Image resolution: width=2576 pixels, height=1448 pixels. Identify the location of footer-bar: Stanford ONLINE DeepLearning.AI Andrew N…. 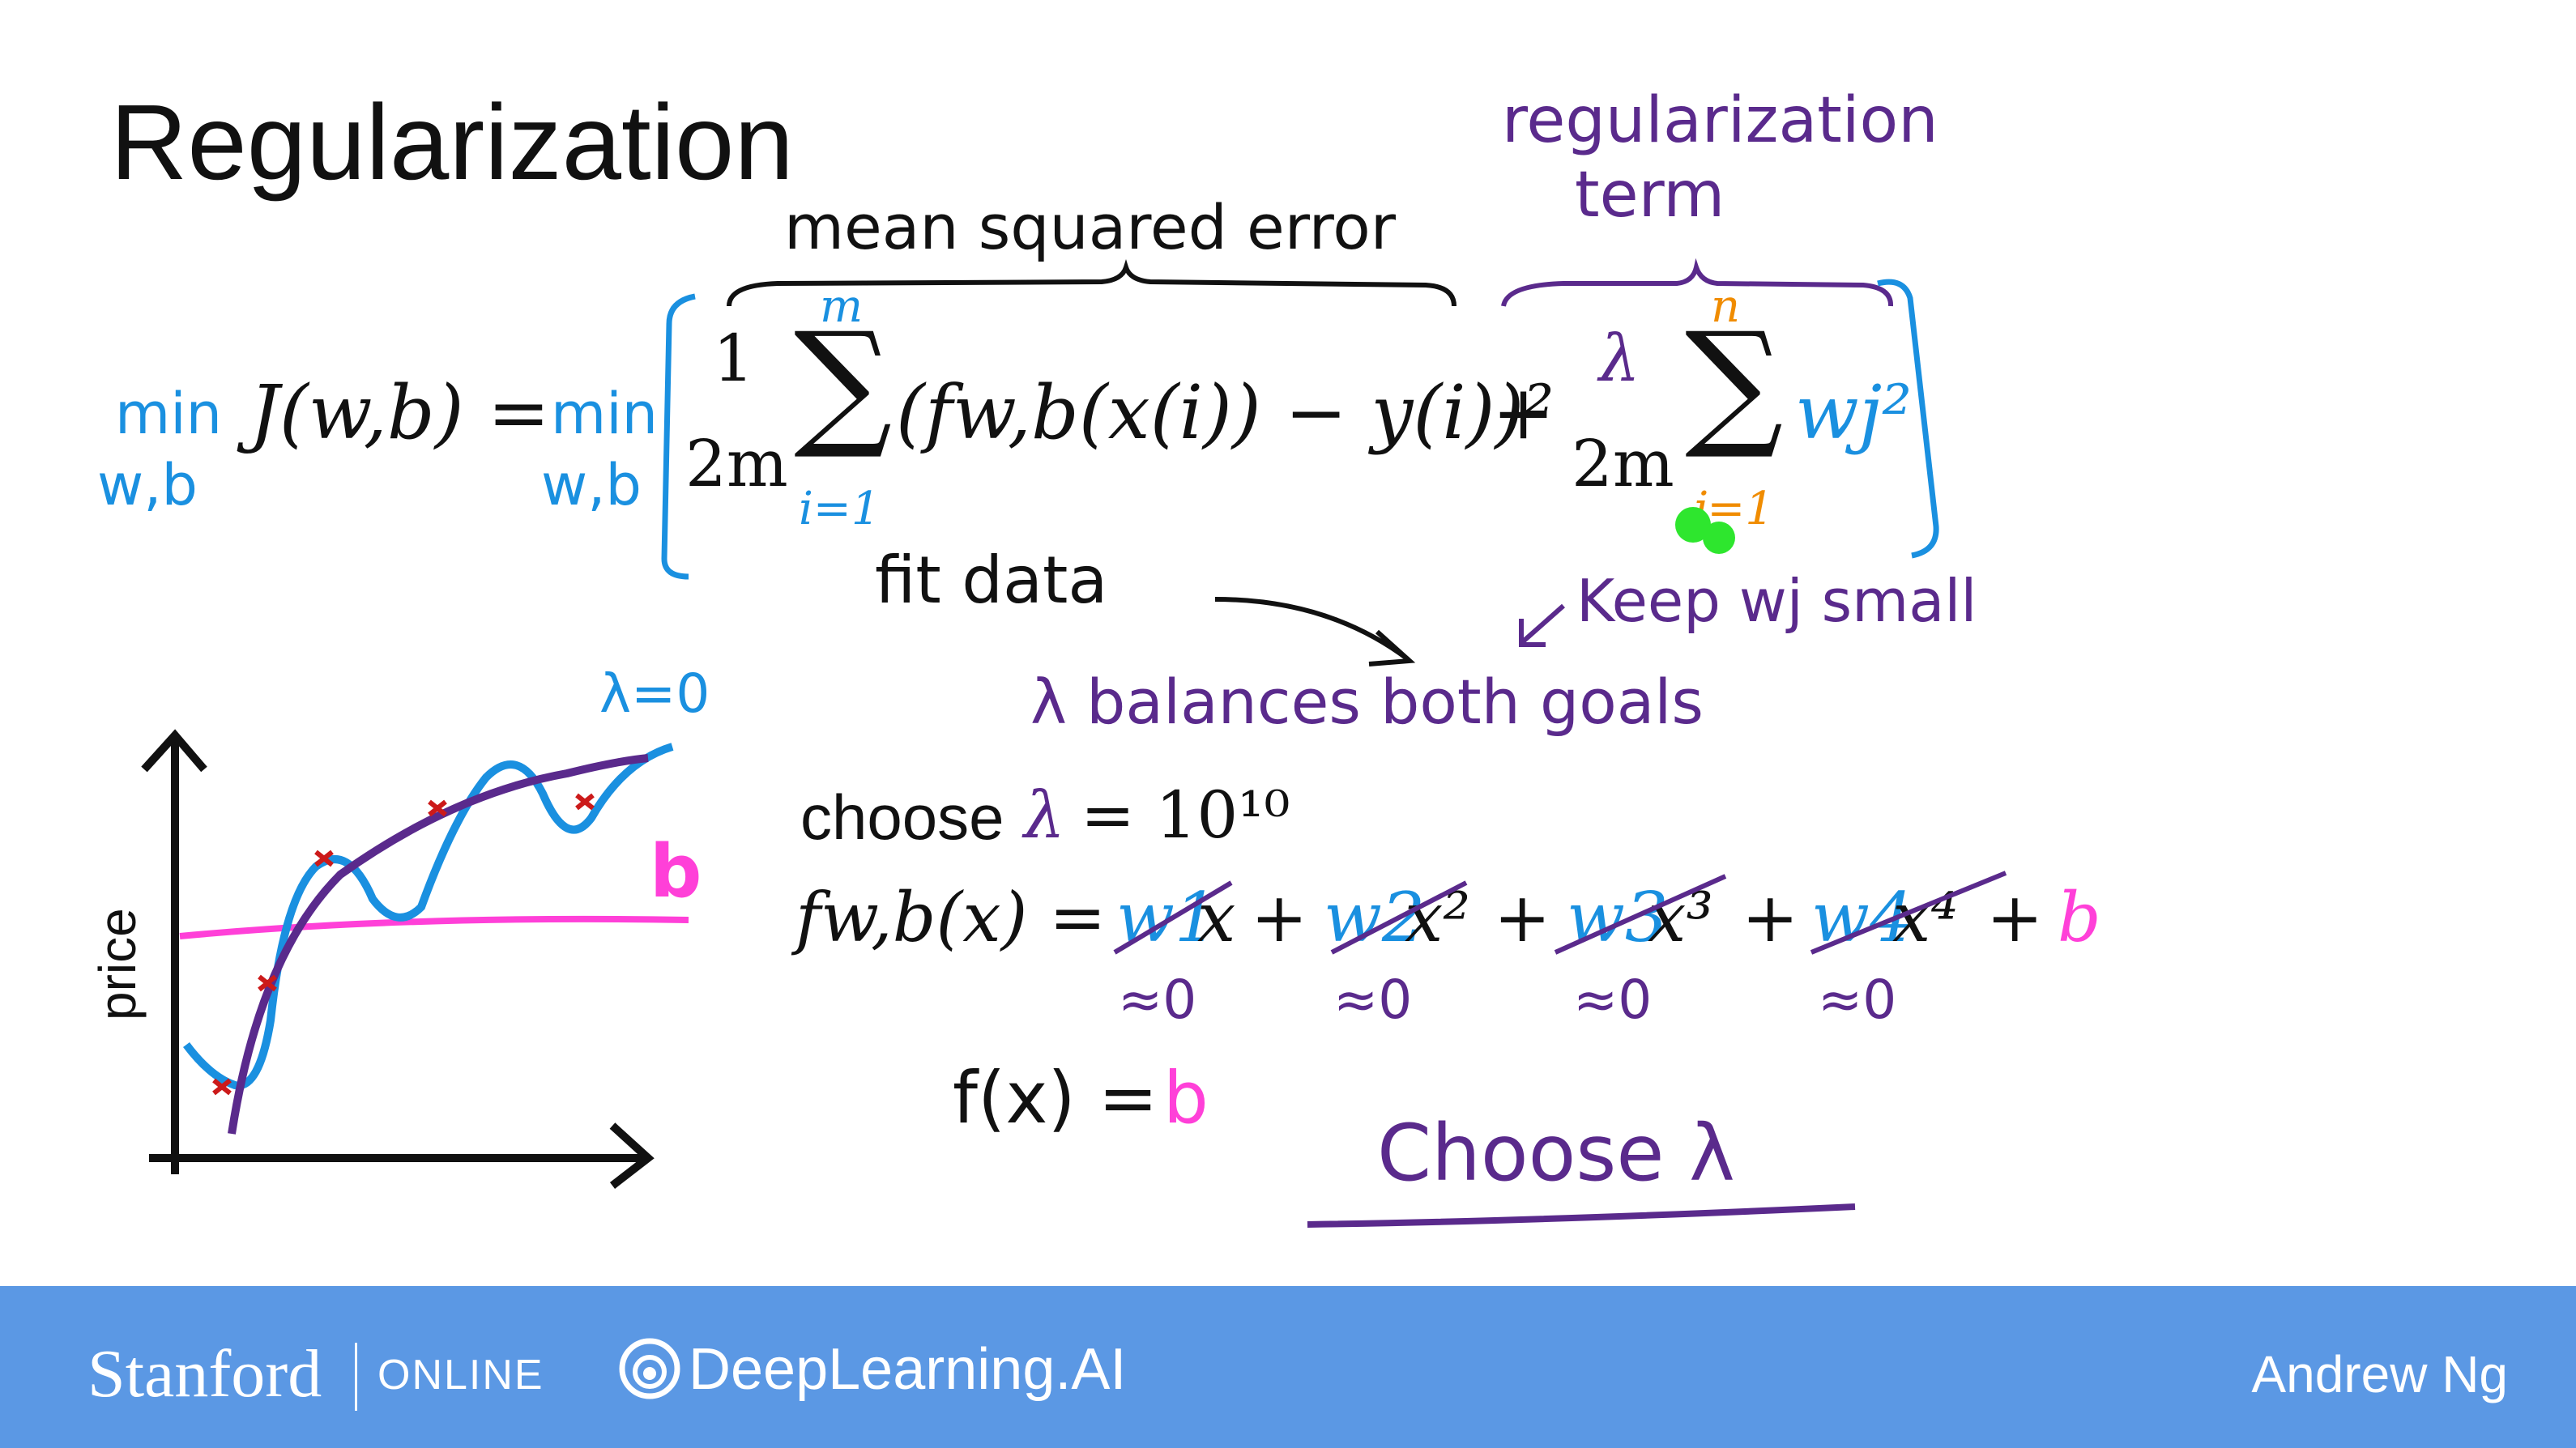
(1288, 1367).